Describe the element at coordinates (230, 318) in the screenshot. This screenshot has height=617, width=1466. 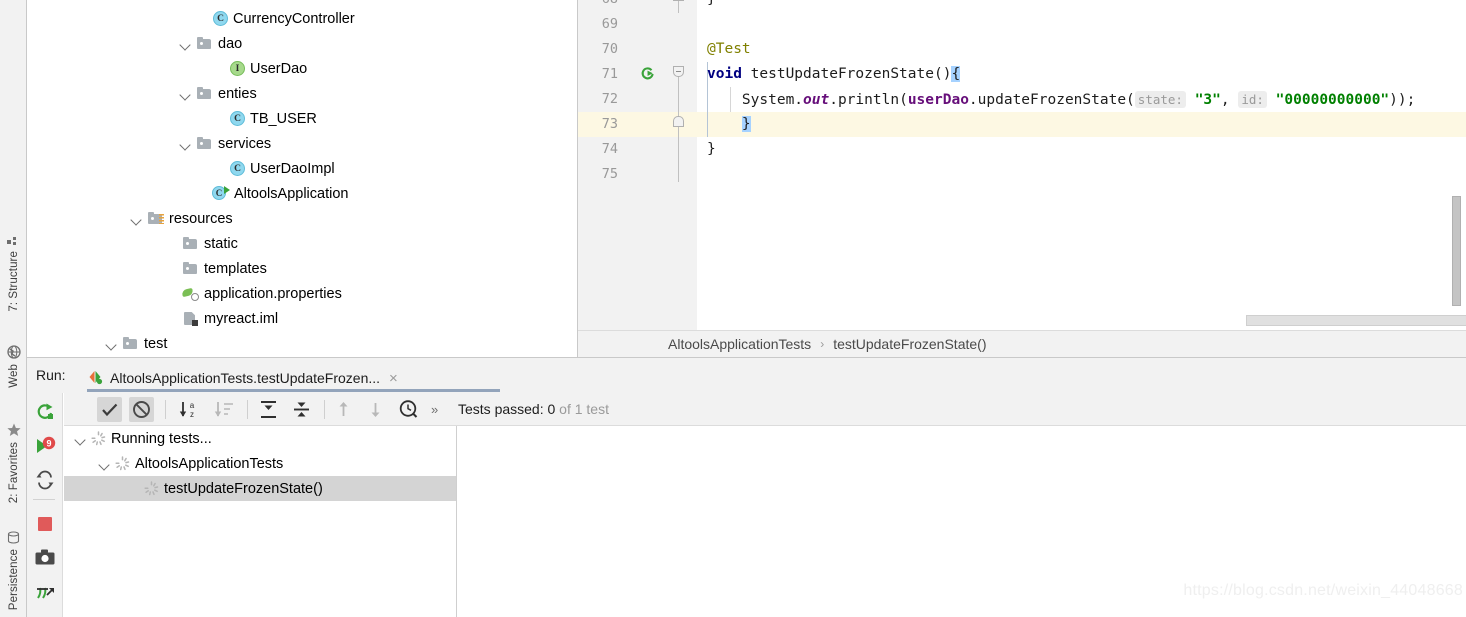
I see `tree-item-myreact-iml: myreact.iml` at that location.